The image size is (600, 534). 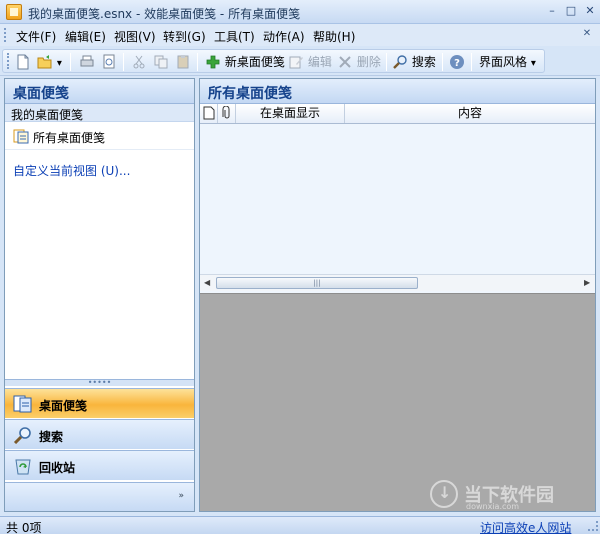 What do you see at coordinates (587, 282) in the screenshot?
I see `scroll-right-icon: ▶` at bounding box center [587, 282].